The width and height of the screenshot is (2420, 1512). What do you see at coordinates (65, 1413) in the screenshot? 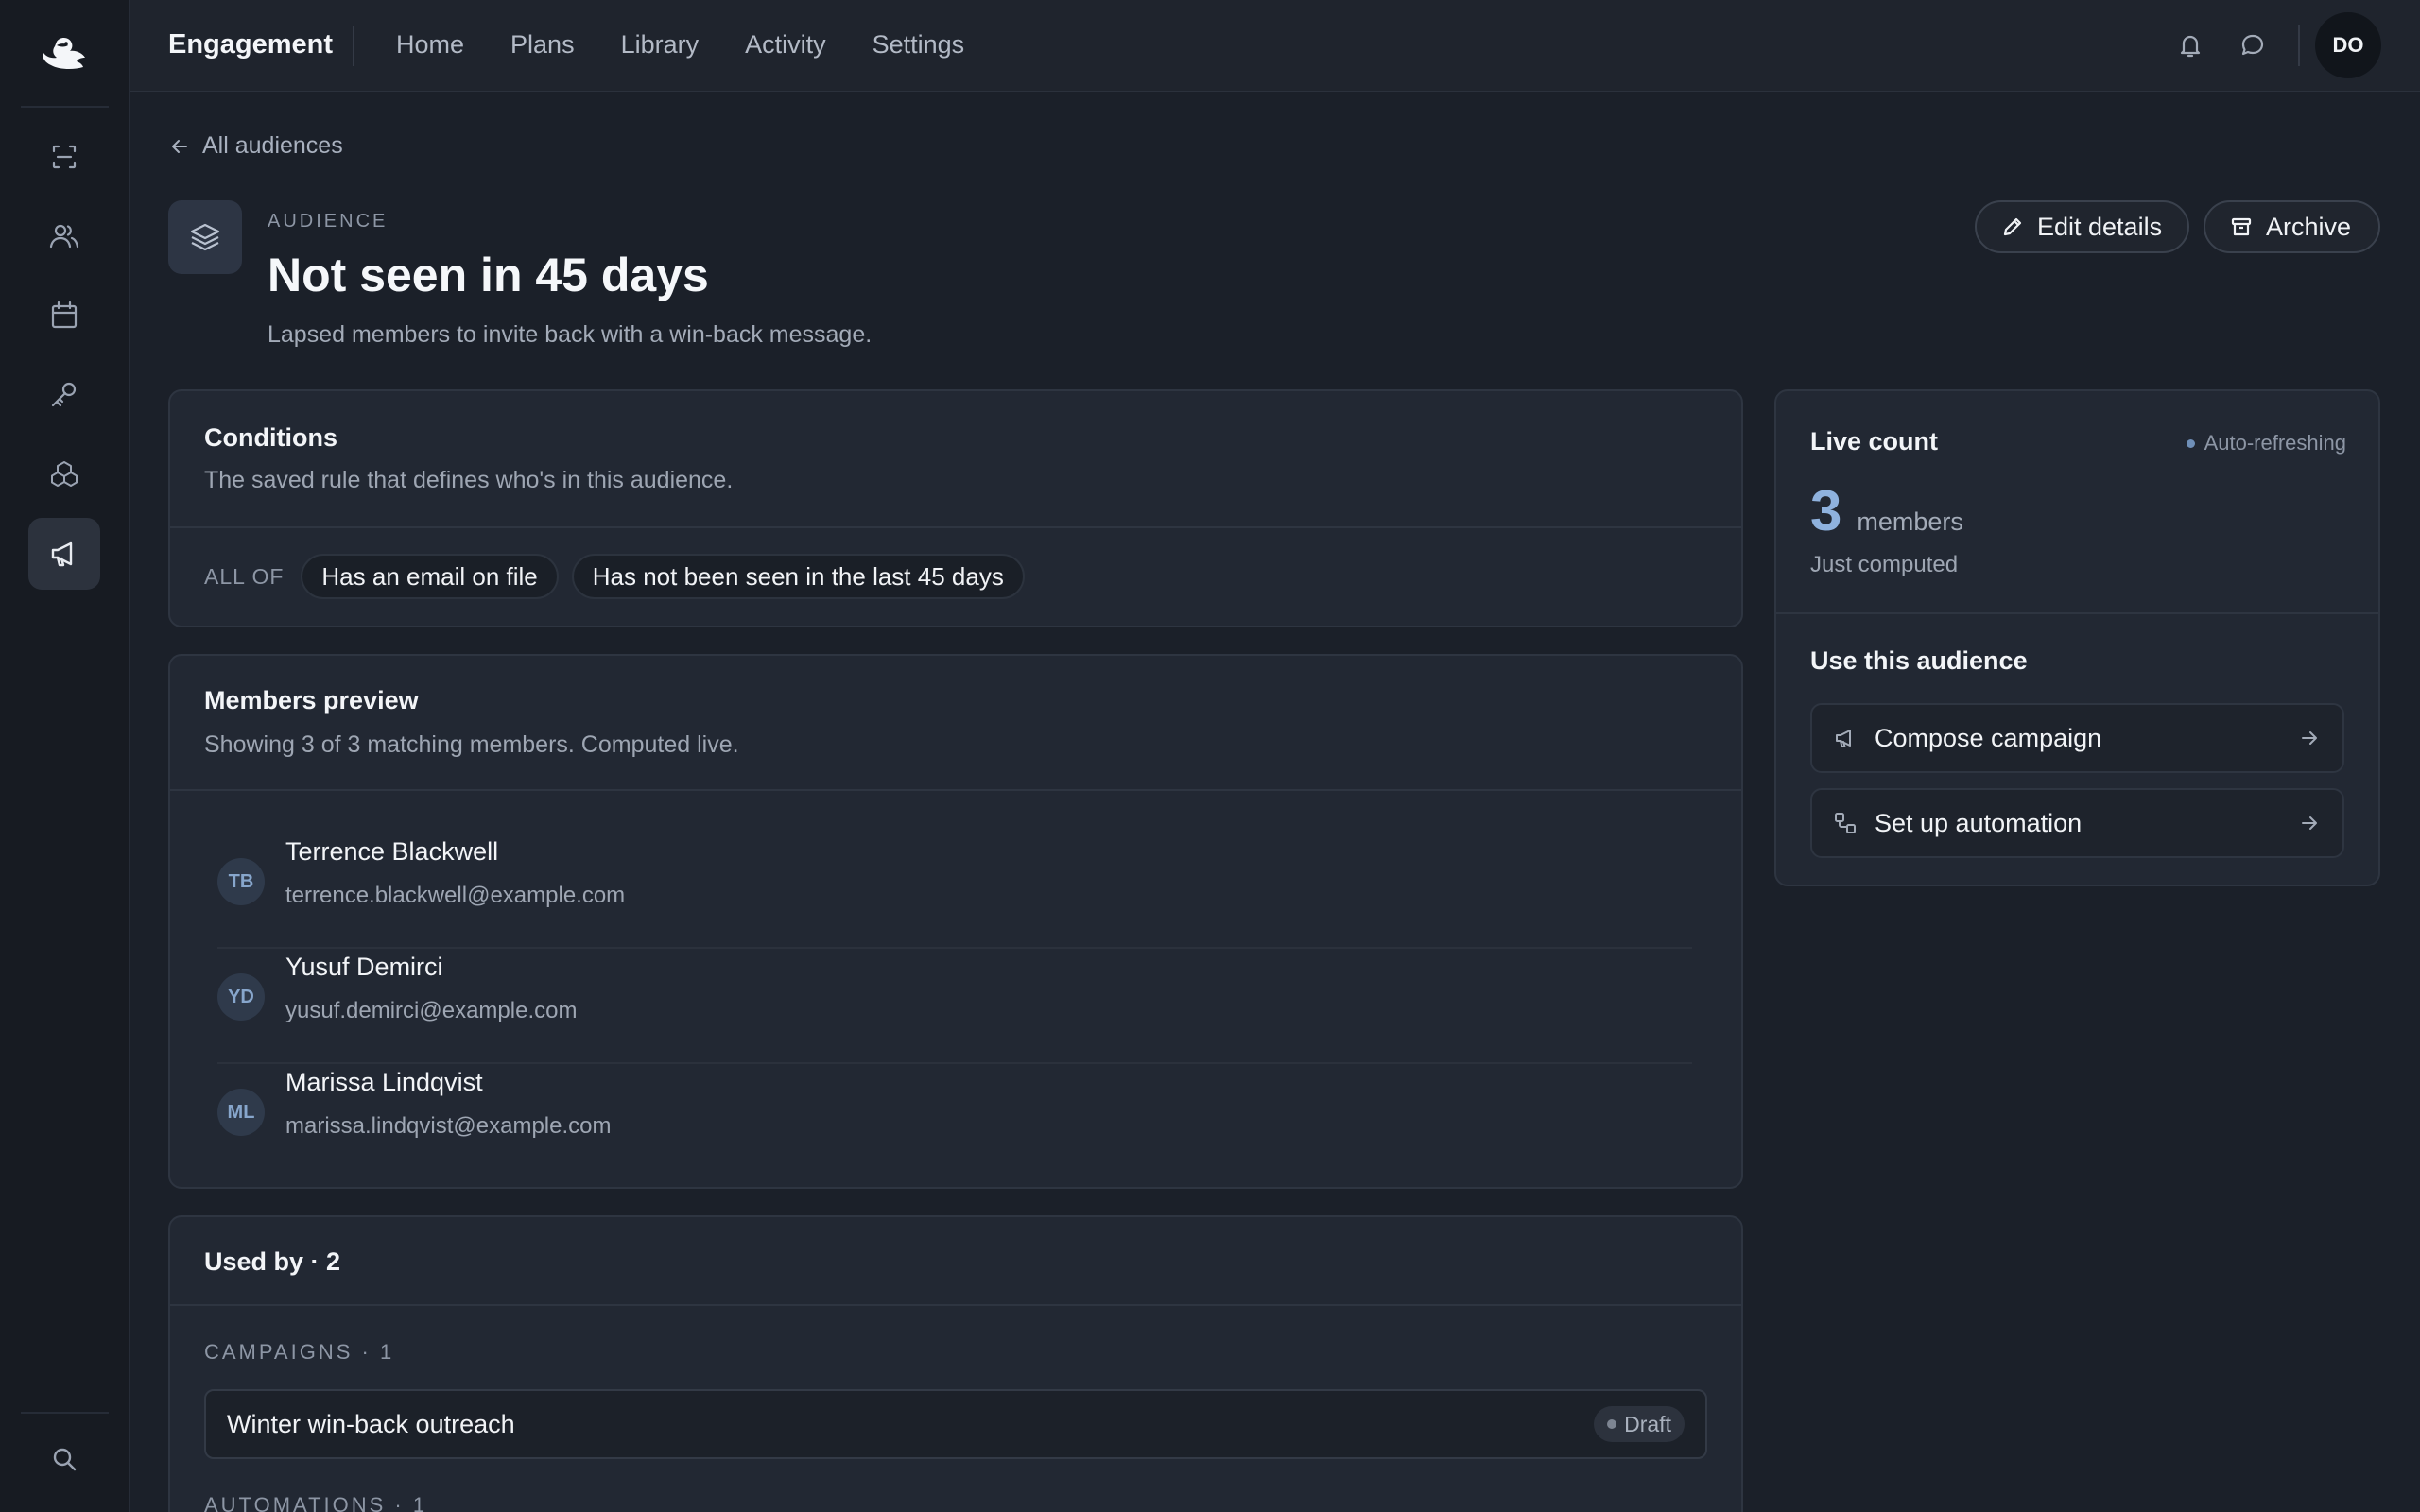
I see `sidebar-divider-bottom` at bounding box center [65, 1413].